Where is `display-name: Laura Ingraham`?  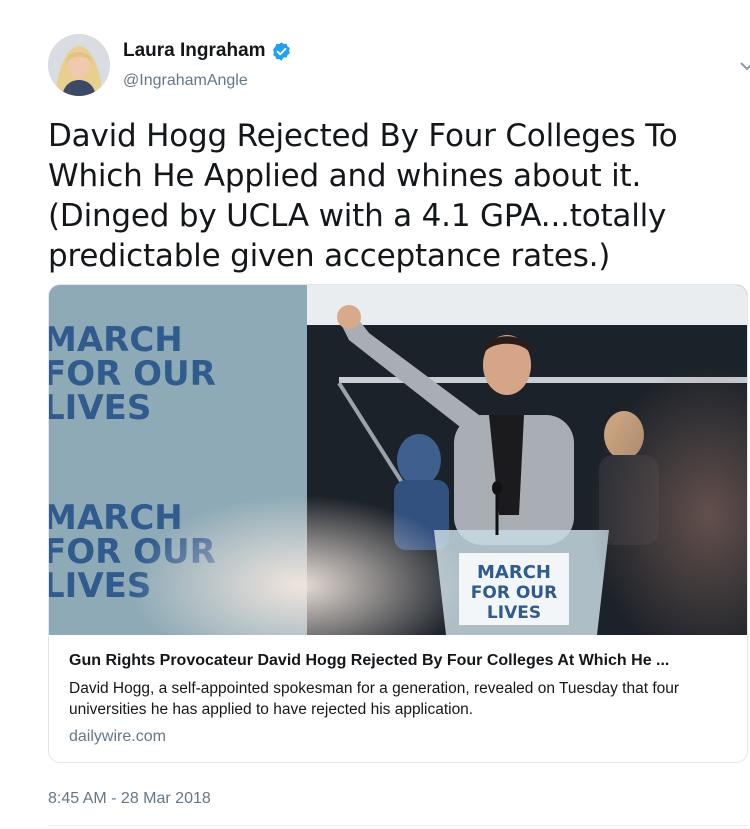 display-name: Laura Ingraham is located at coordinates (194, 51).